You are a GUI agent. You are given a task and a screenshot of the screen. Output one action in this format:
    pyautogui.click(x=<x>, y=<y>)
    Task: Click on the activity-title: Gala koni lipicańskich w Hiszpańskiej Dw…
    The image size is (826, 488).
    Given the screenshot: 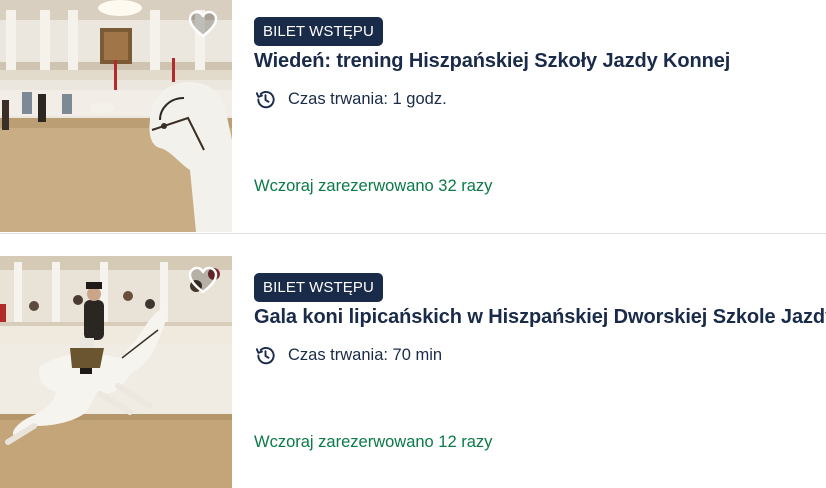 What is the action you would take?
    pyautogui.click(x=540, y=317)
    